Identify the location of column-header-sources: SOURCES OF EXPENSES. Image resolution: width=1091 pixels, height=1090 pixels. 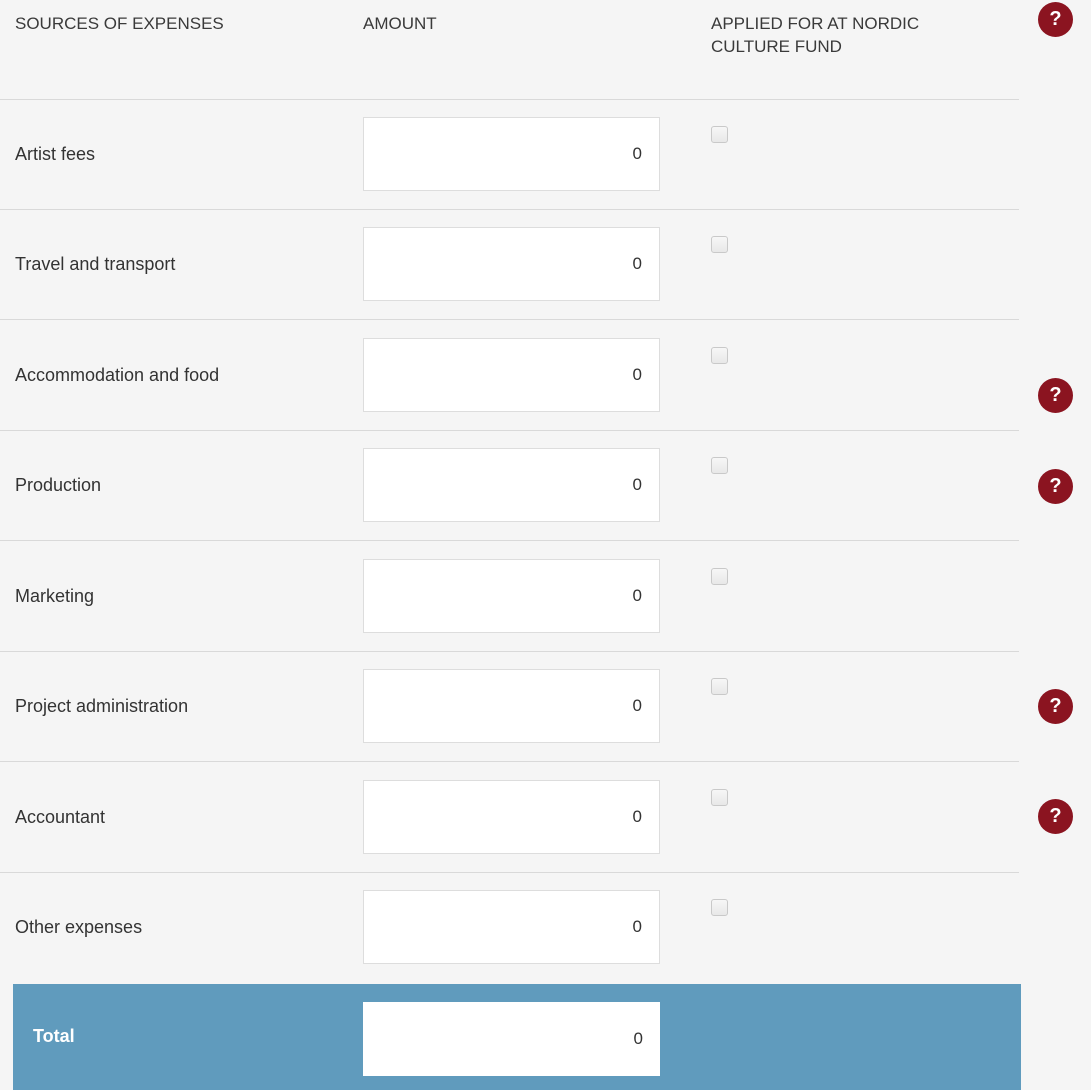
(119, 23).